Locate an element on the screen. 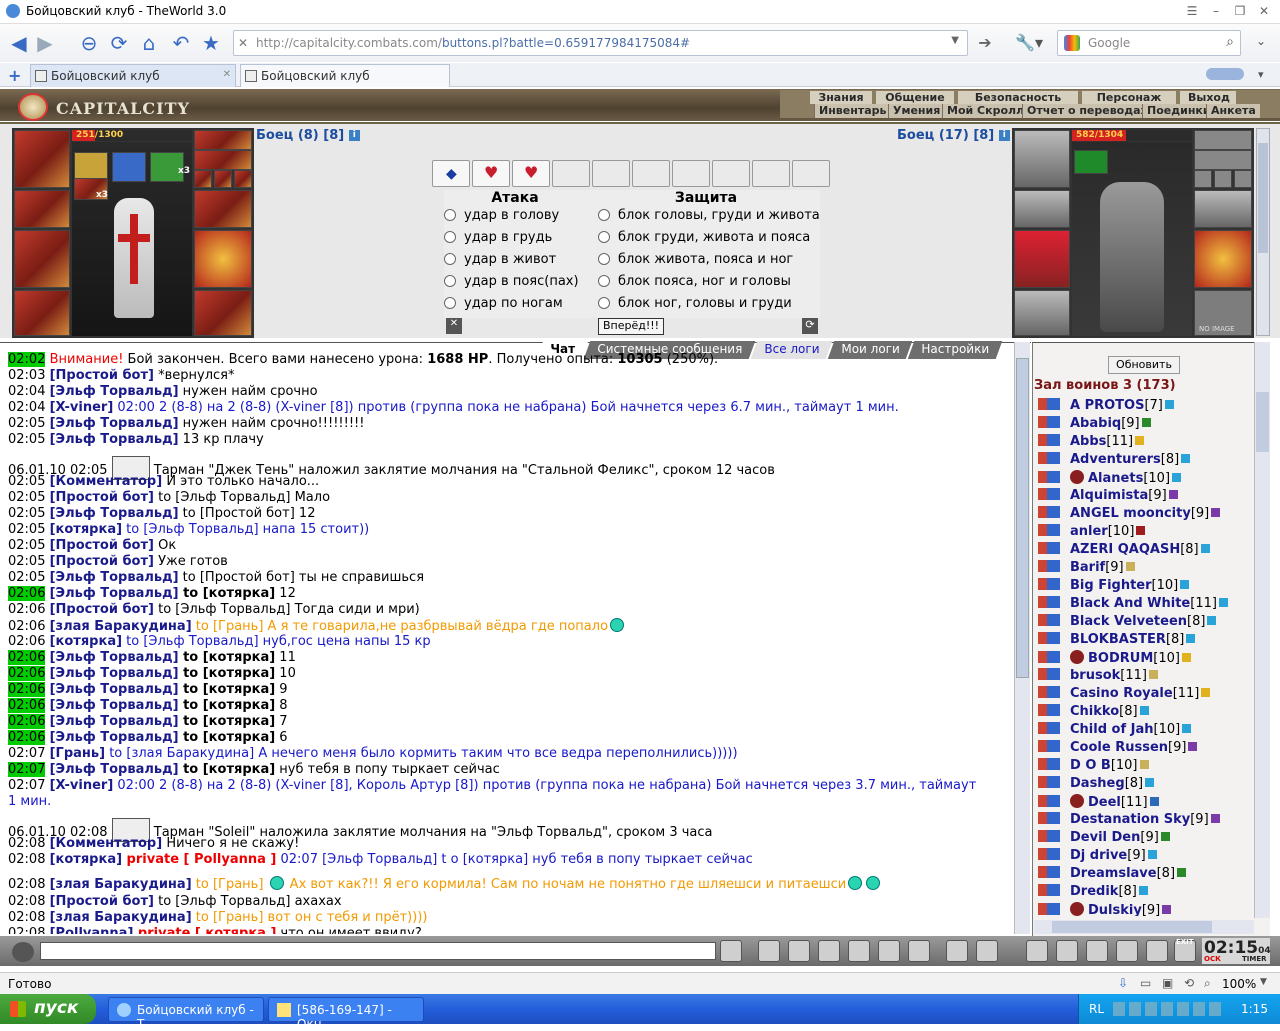 The width and height of the screenshot is (1280, 1031). user-list-item: Abbs[11] is located at coordinates (1145, 443).